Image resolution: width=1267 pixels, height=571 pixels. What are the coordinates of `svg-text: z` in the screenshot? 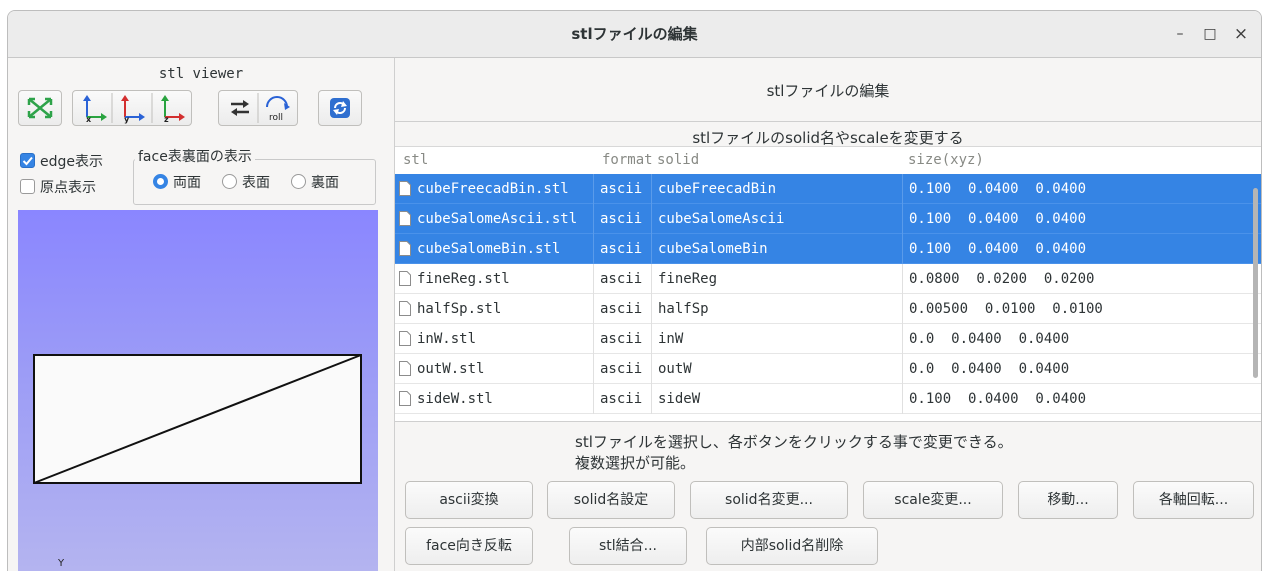 It's located at (166, 119).